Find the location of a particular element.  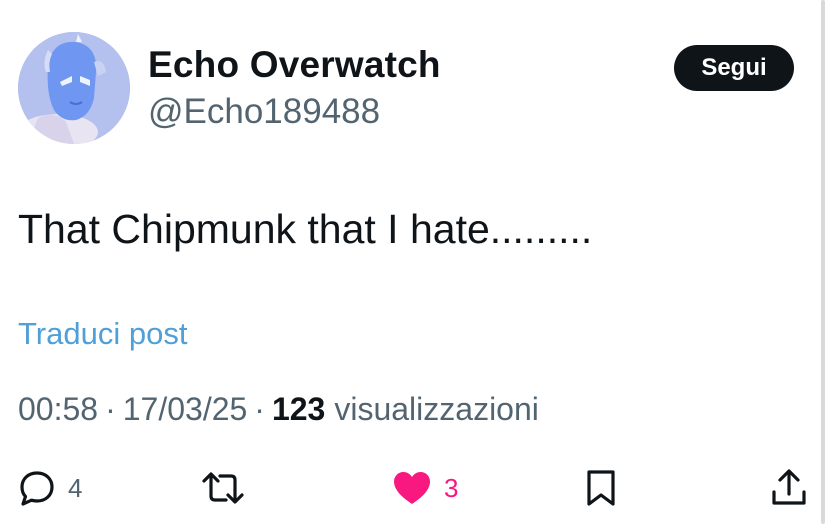

repost-icon is located at coordinates (223, 488).